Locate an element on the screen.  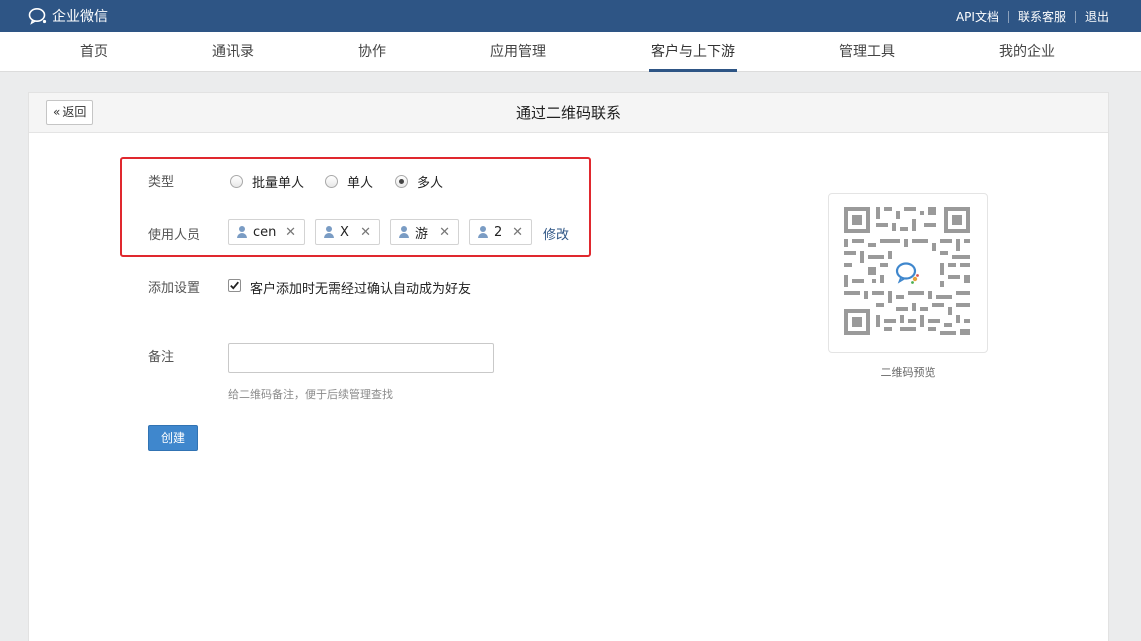
nav-my-enterprise: 我的企业 is located at coordinates (1027, 52).